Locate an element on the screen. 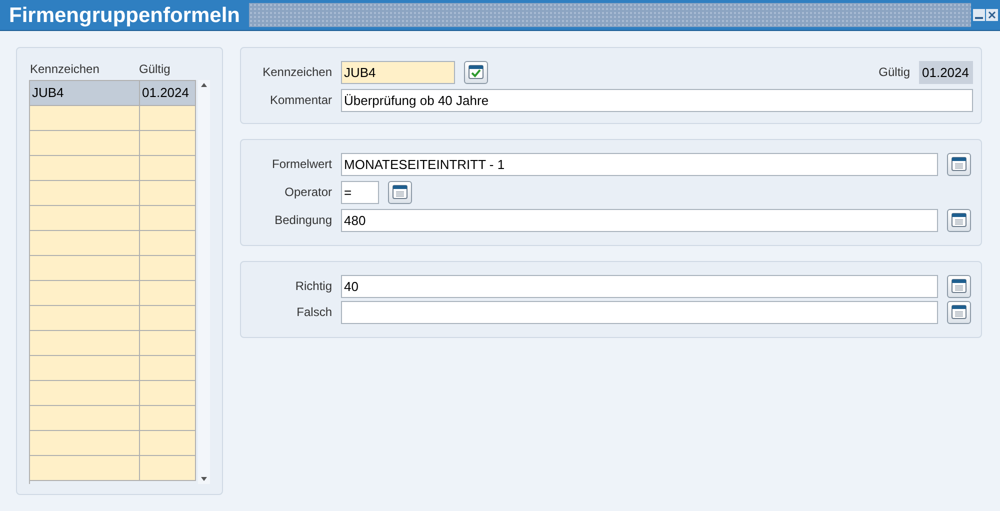 The width and height of the screenshot is (1000, 511). field-label: Falsch is located at coordinates (314, 312).